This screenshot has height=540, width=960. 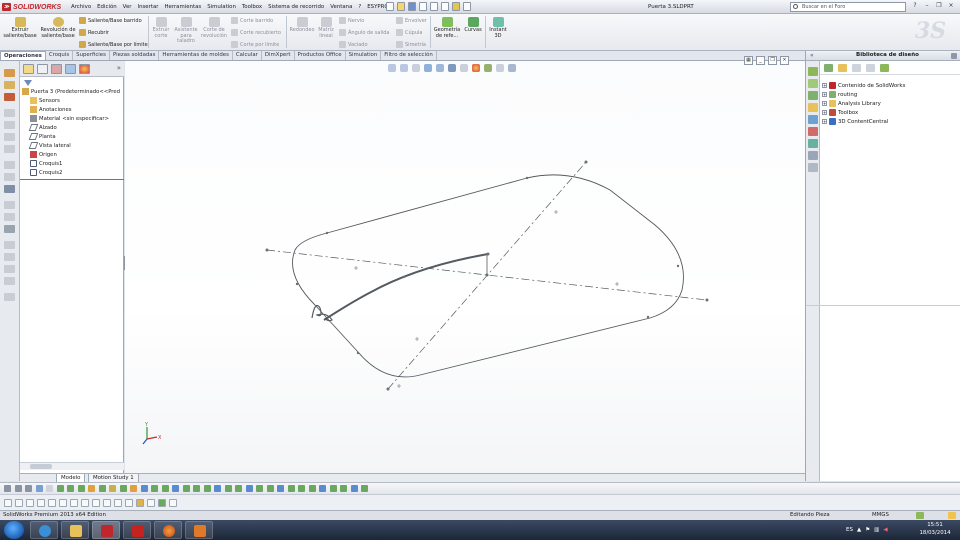 I want to click on file-explorer-tab-icon, so click(x=813, y=95).